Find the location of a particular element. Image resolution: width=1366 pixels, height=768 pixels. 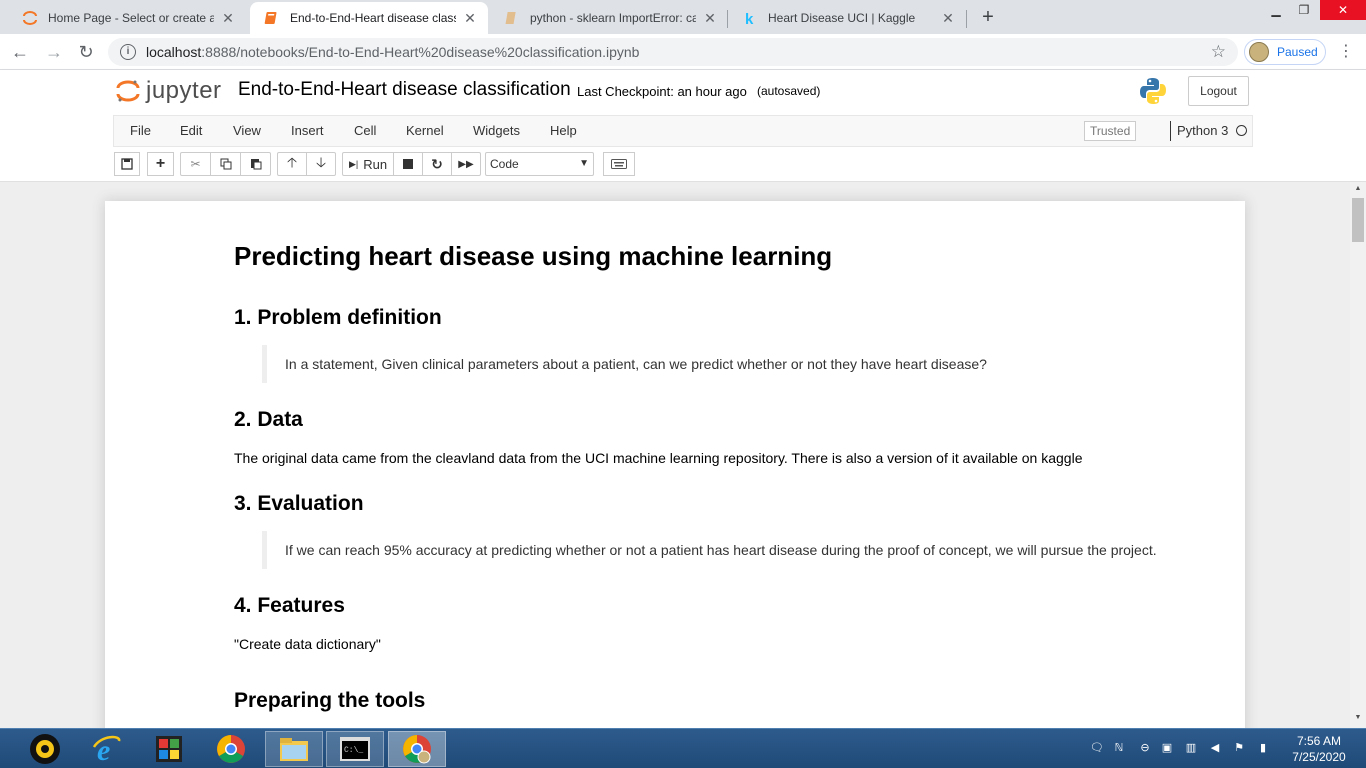

arrow-down-icon: 🡣 is located at coordinates (321, 162).